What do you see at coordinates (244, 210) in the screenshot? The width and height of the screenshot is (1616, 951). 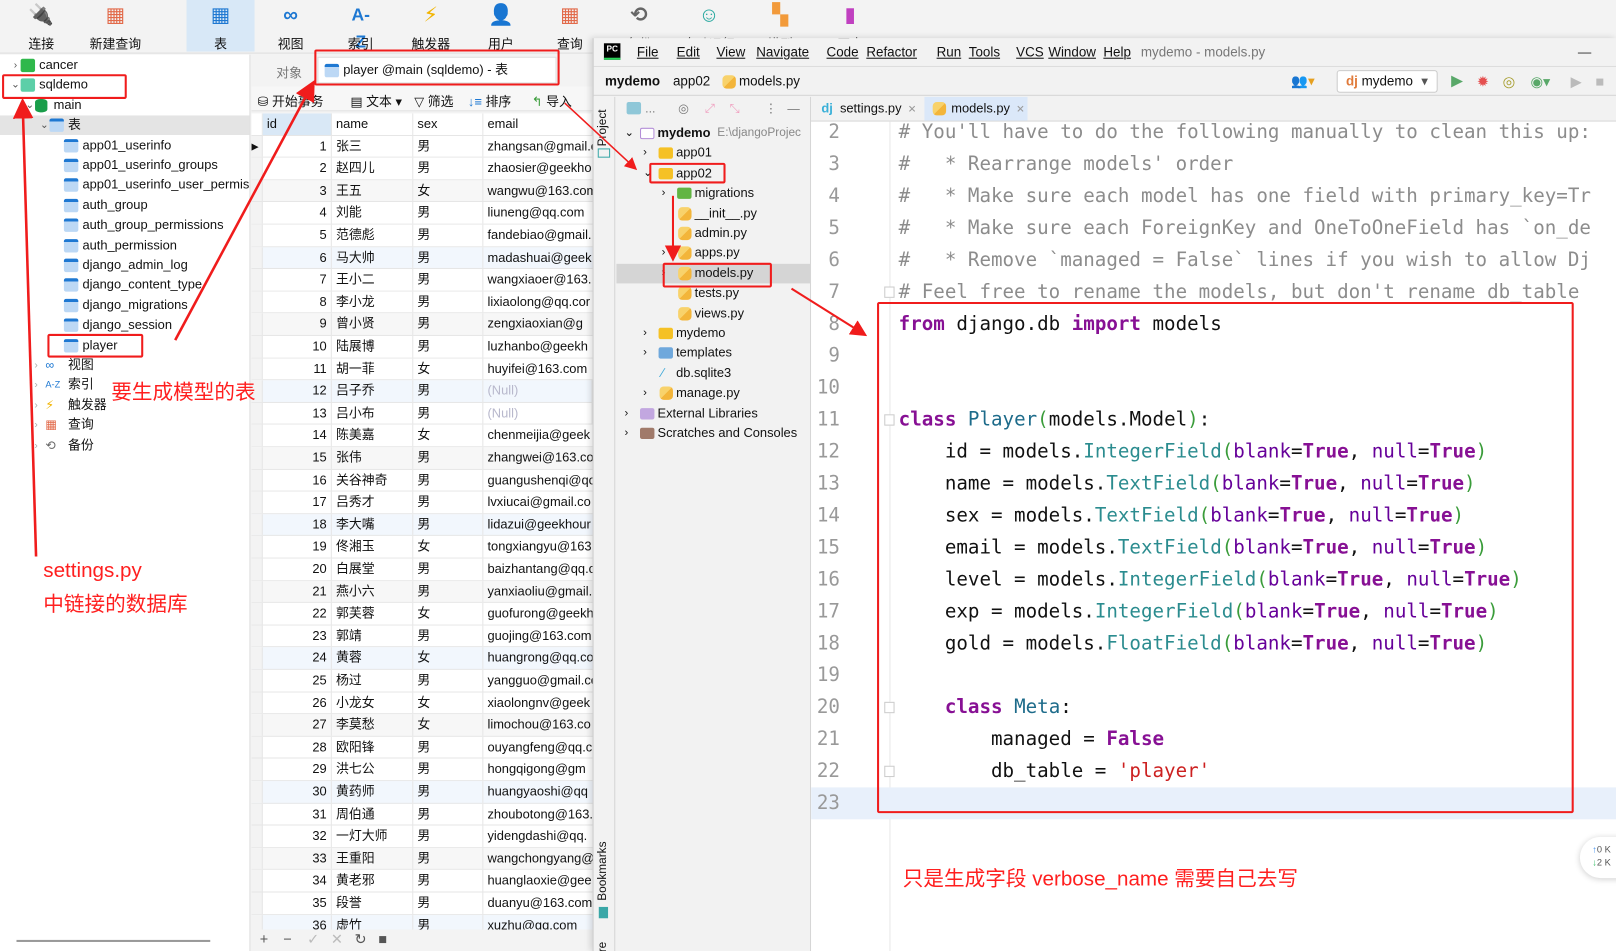 I see `arrow-player-to-tab` at bounding box center [244, 210].